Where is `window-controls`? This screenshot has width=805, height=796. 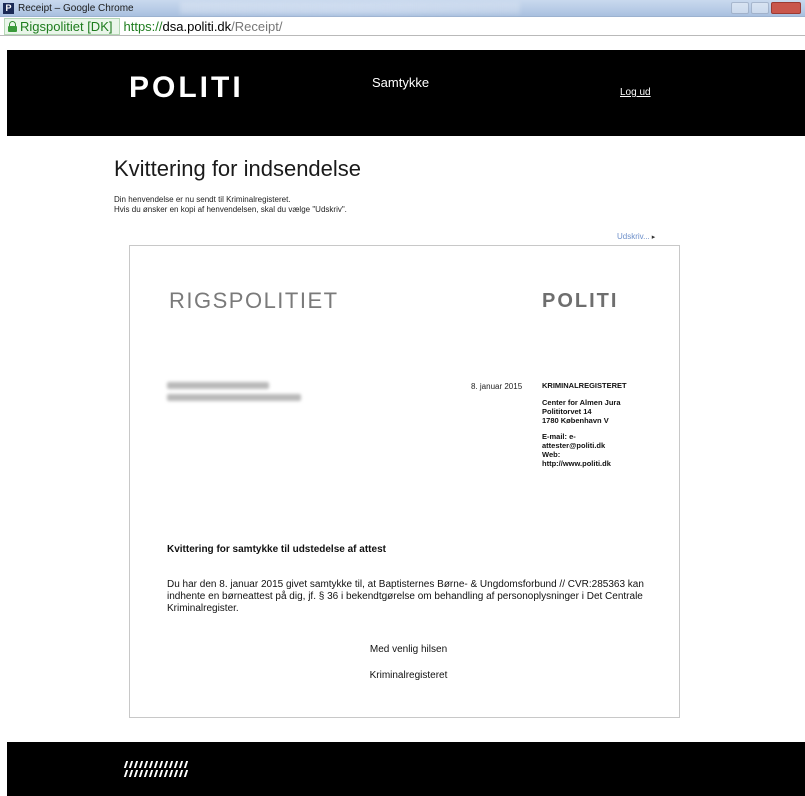 window-controls is located at coordinates (766, 8).